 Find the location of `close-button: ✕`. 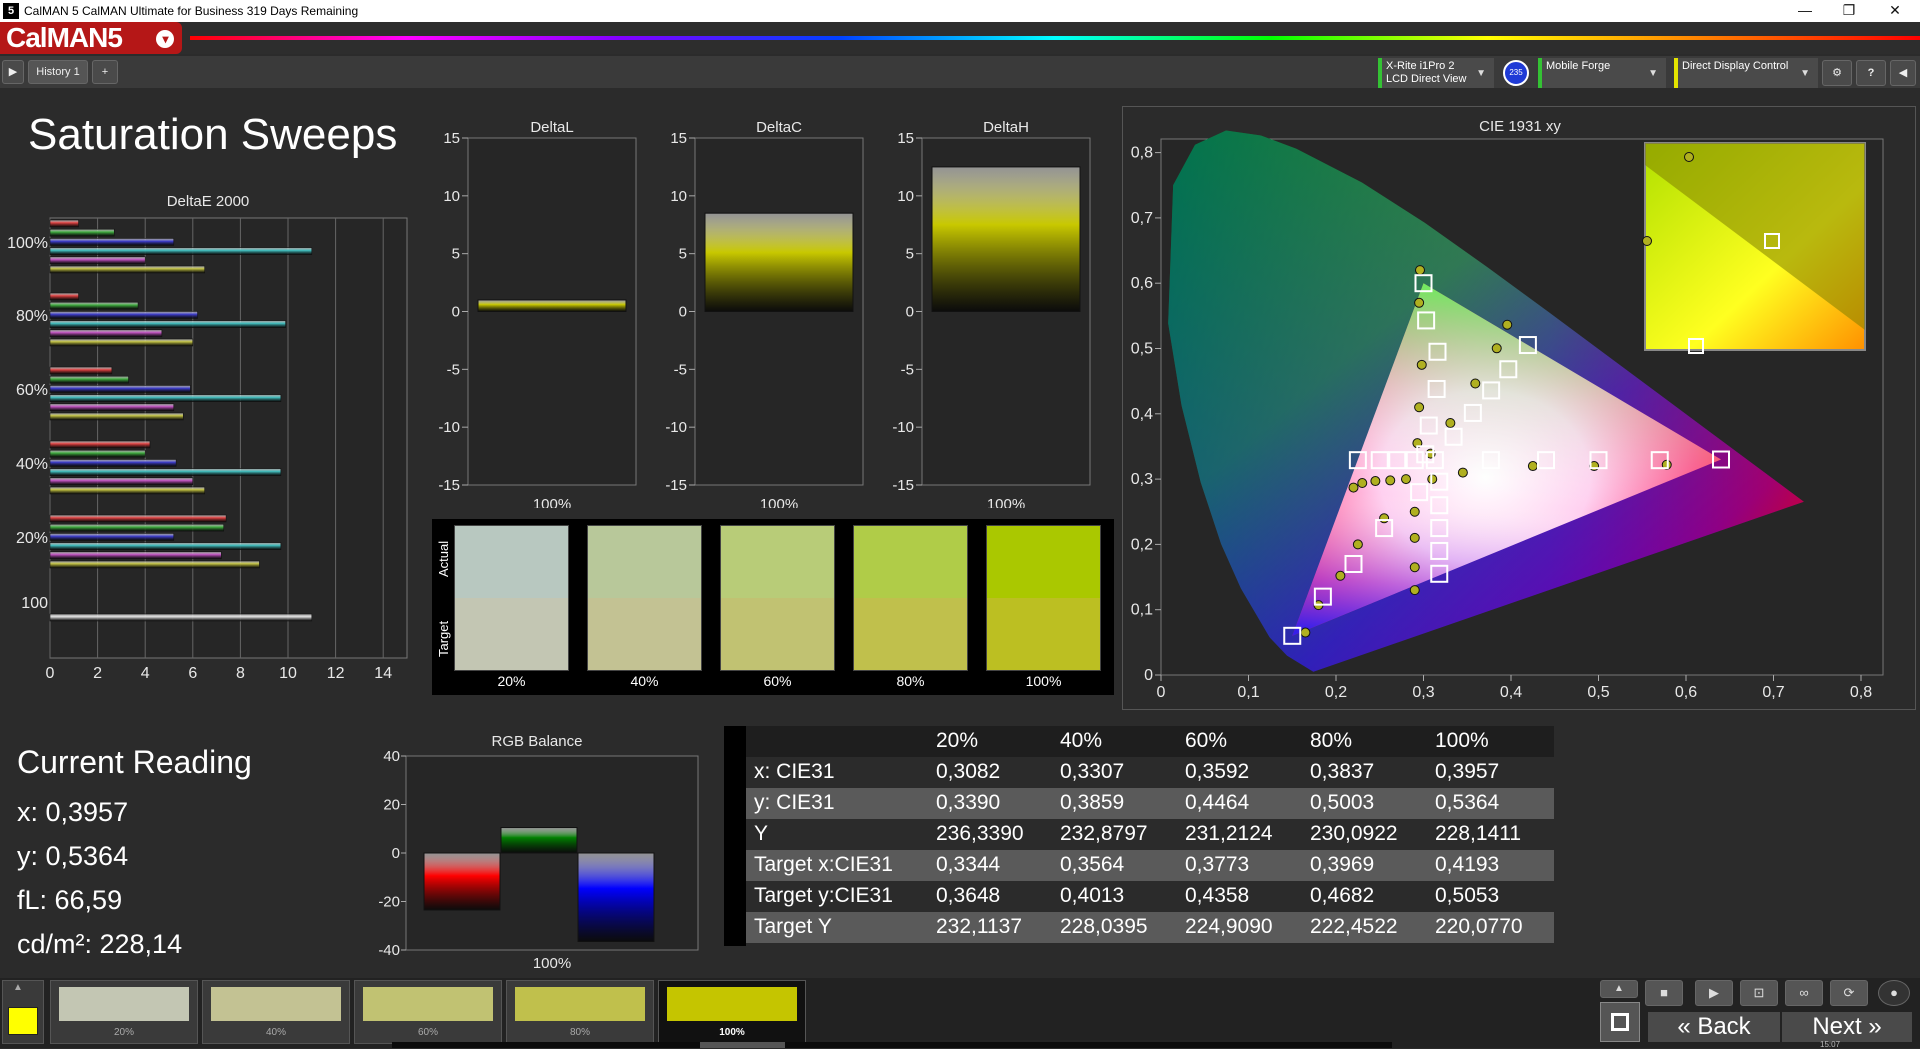

close-button: ✕ is located at coordinates (1895, 11).